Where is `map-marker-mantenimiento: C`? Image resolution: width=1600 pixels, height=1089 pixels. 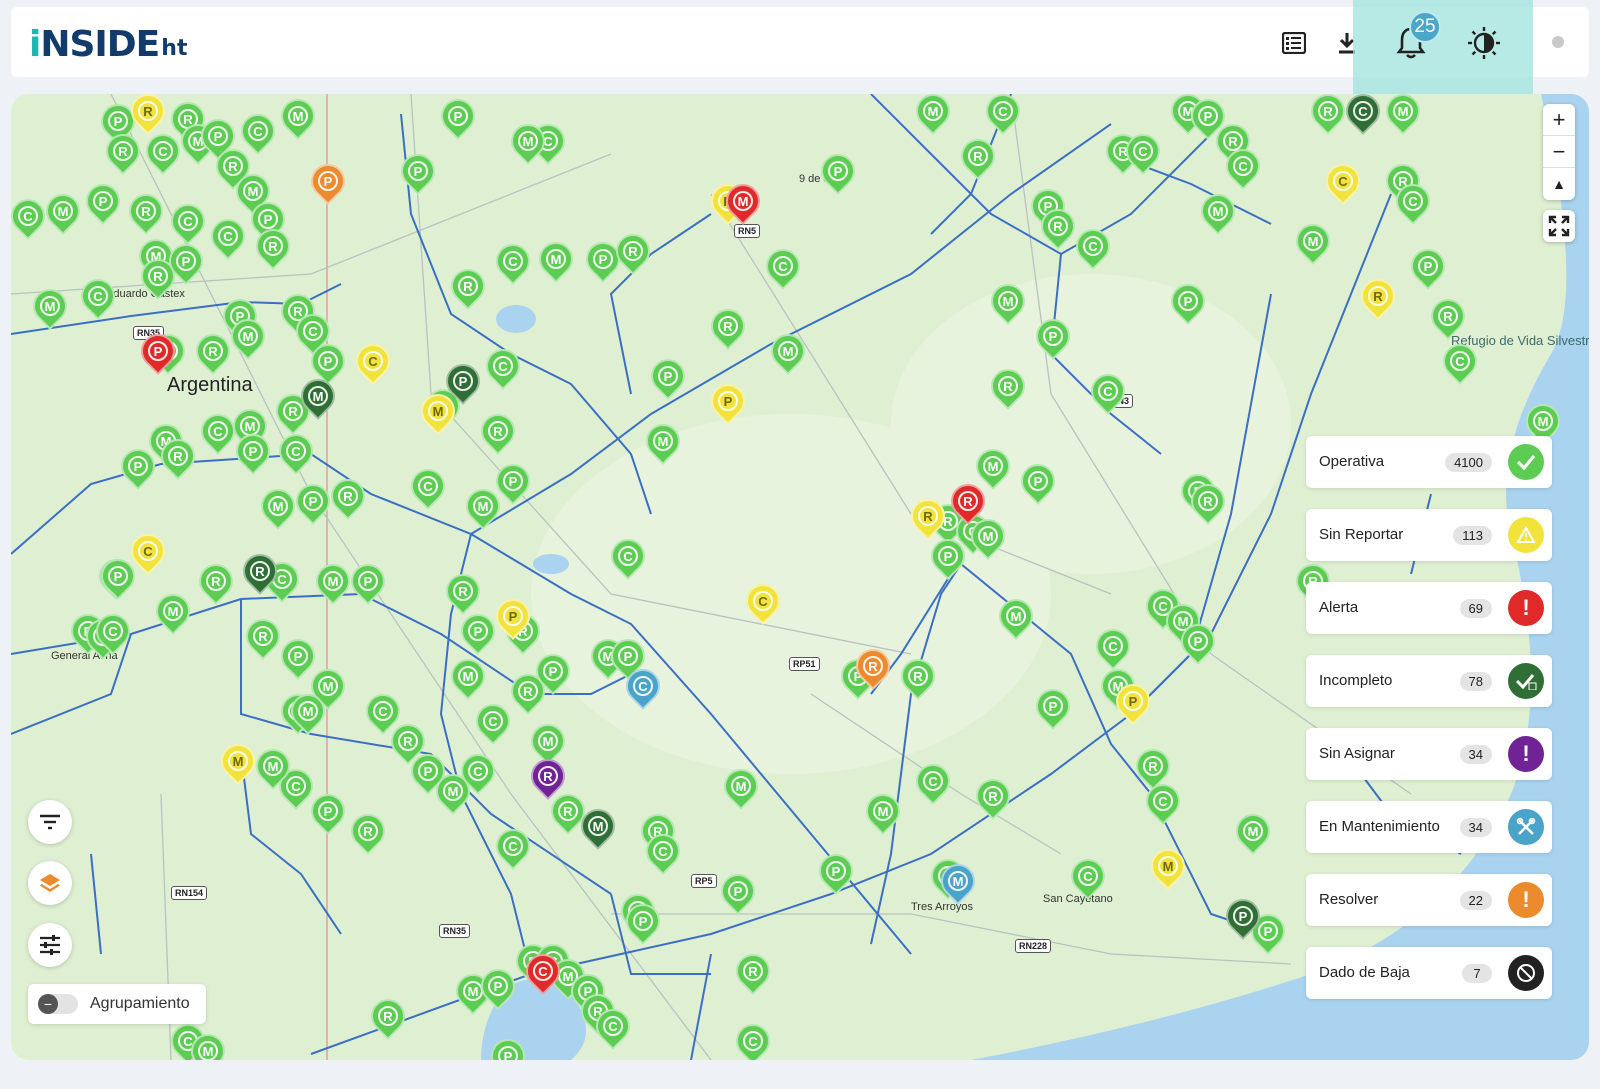 map-marker-mantenimiento: C is located at coordinates (643, 687).